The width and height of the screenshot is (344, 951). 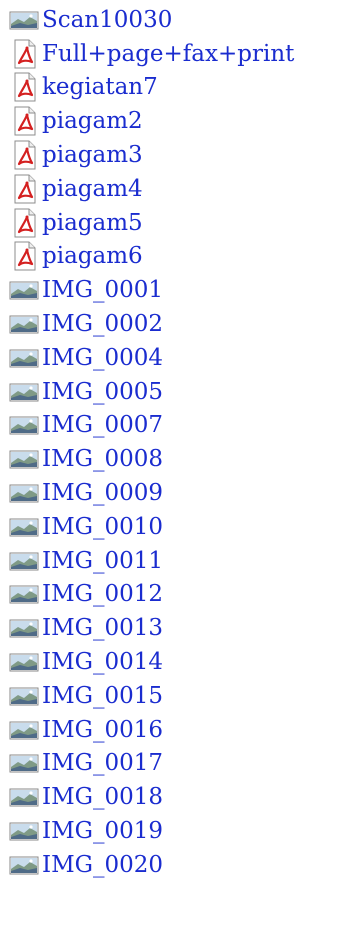 What do you see at coordinates (176, 121) in the screenshot?
I see `file-list-item: piagam2` at bounding box center [176, 121].